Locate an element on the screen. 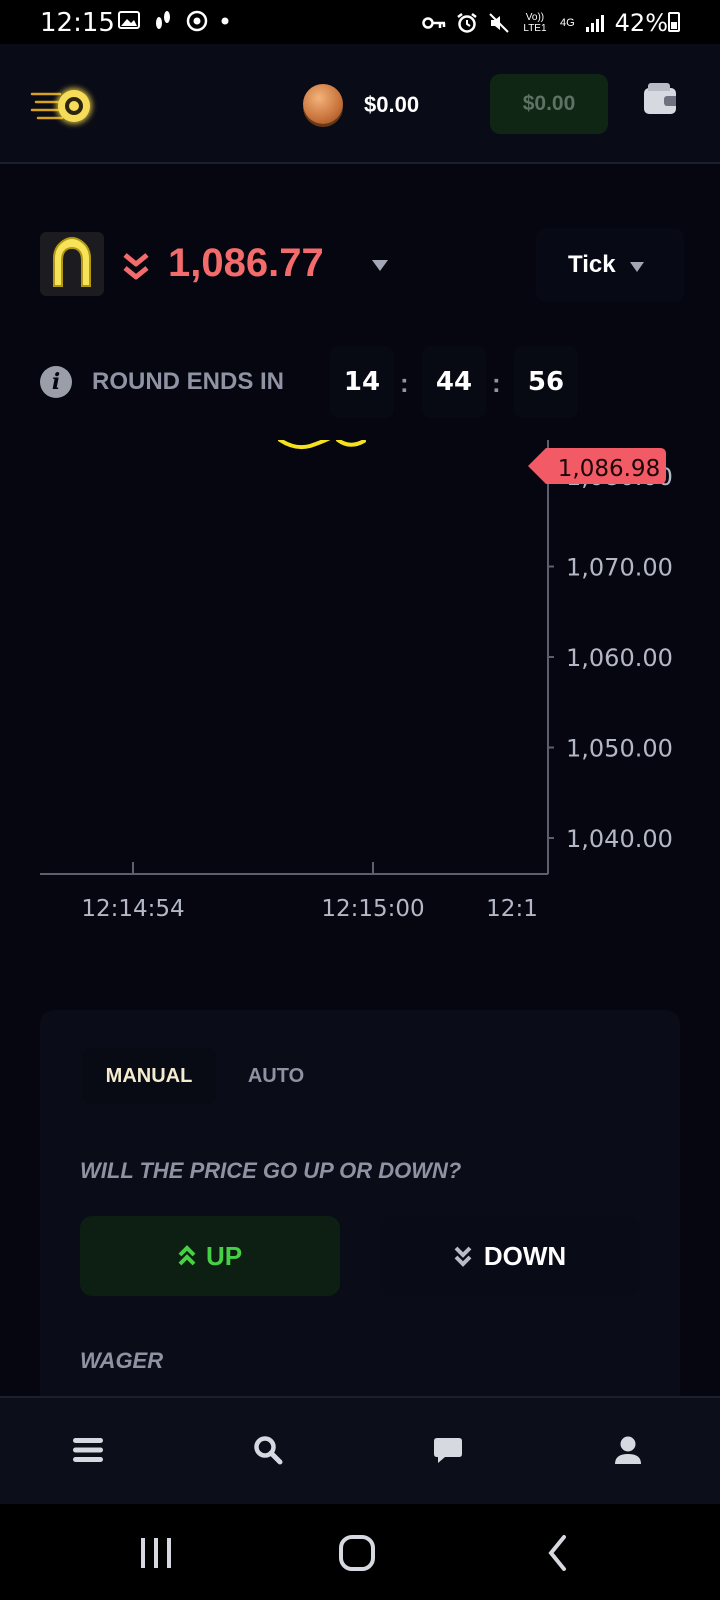 The image size is (720, 1600). deposit-button: $0.00 is located at coordinates (549, 104).